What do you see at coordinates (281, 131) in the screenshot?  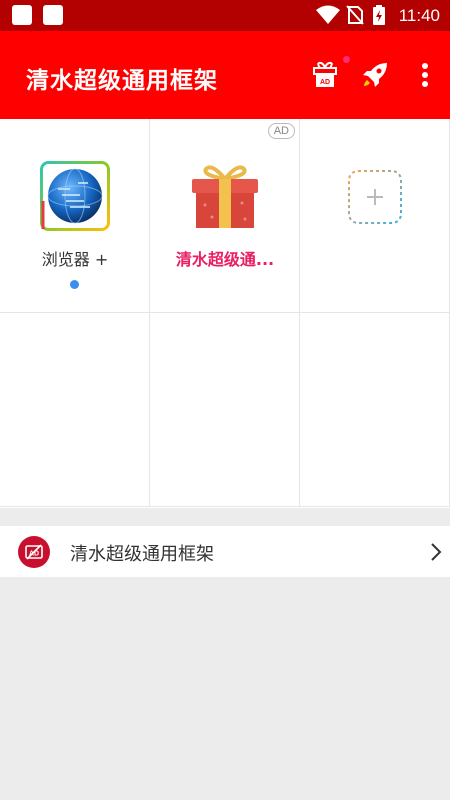 I see `ad-badge: AD` at bounding box center [281, 131].